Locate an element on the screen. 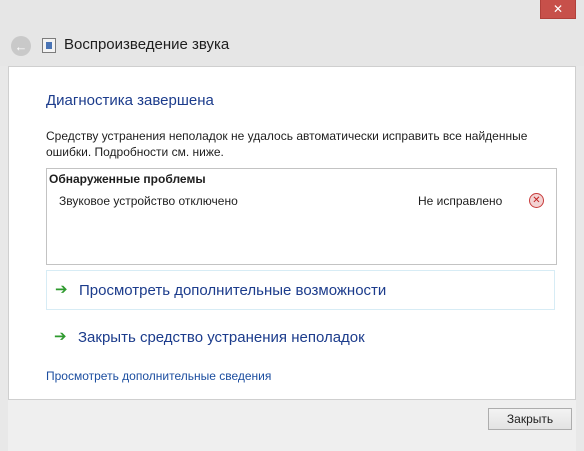  error-icon: ✕ is located at coordinates (536, 200).